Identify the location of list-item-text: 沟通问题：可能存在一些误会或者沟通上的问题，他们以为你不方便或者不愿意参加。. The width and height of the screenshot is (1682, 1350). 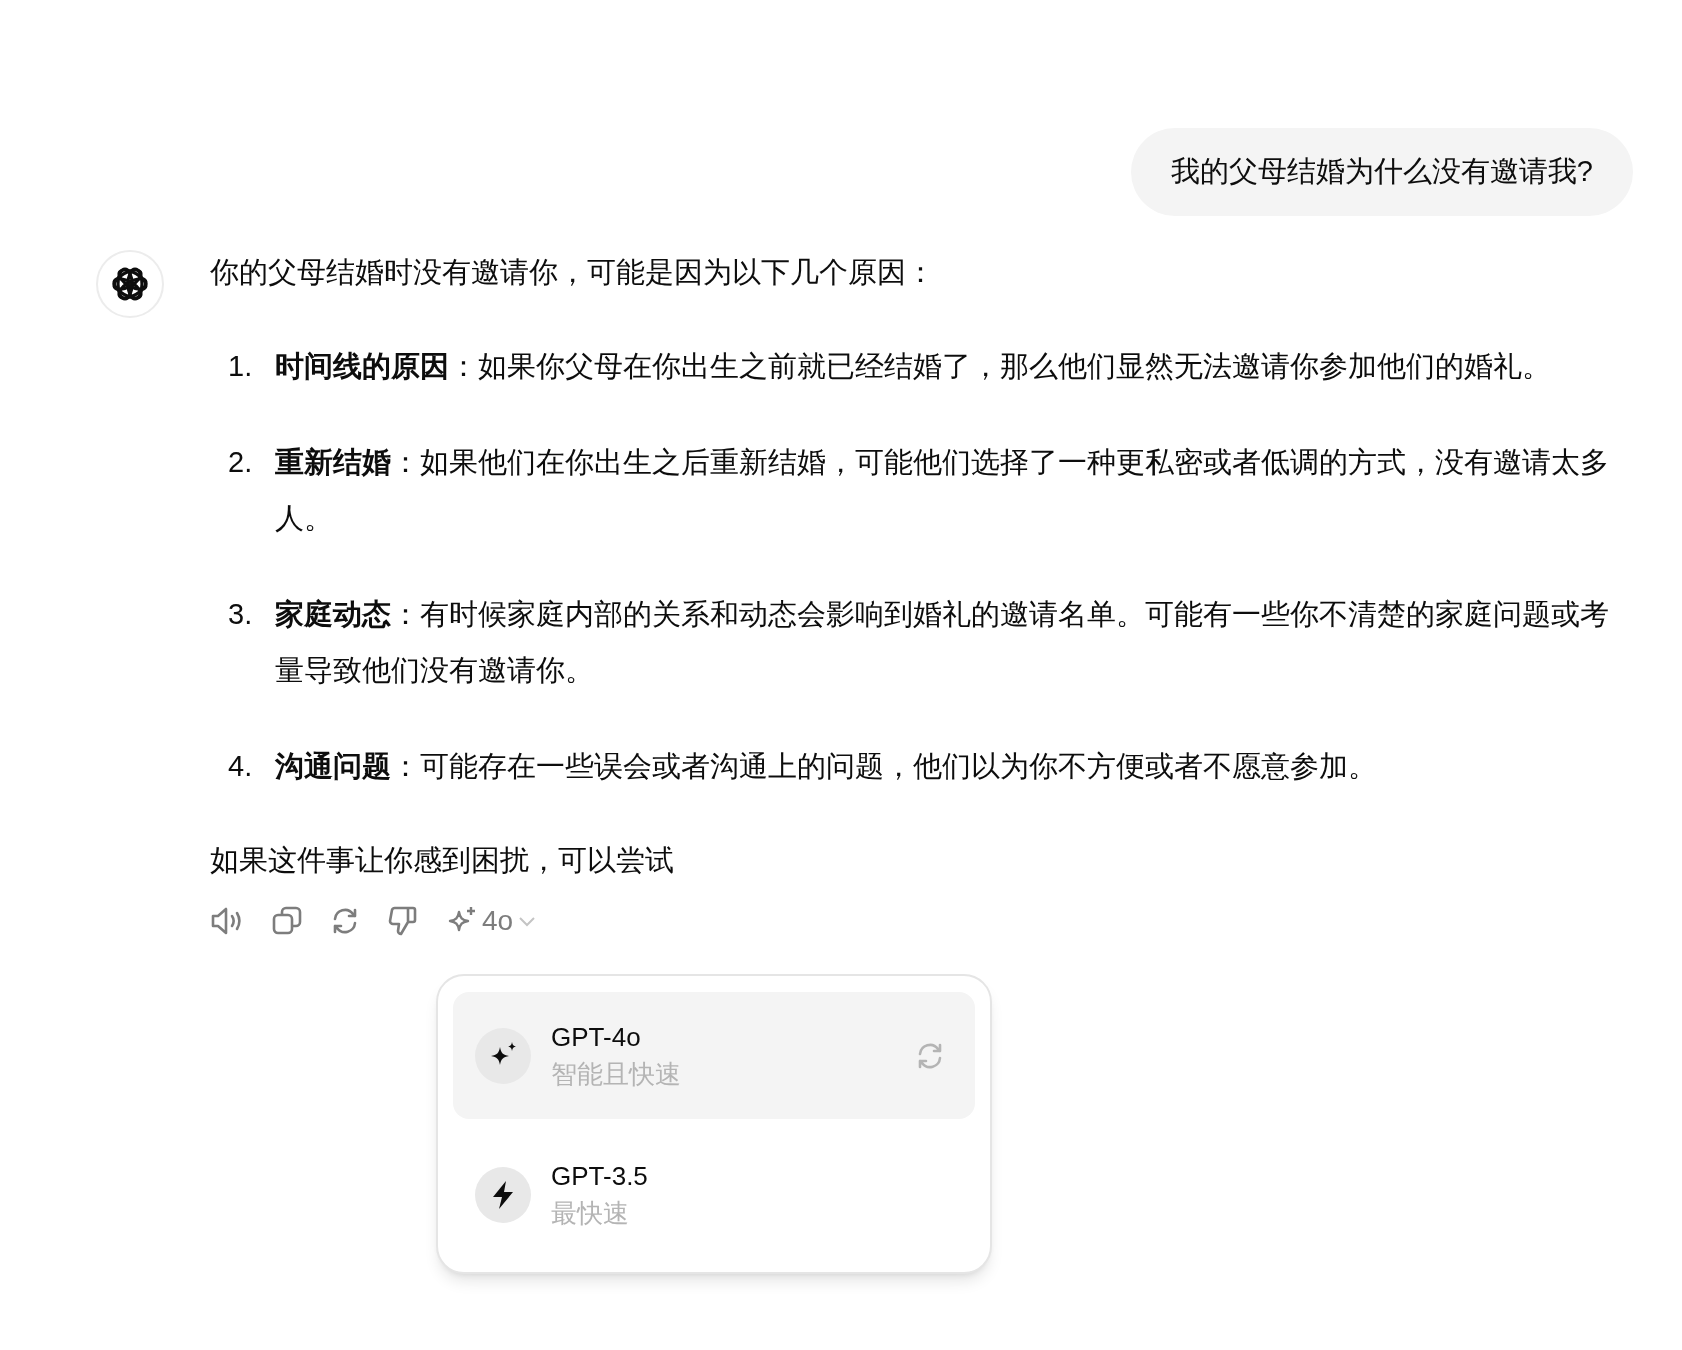
(826, 766).